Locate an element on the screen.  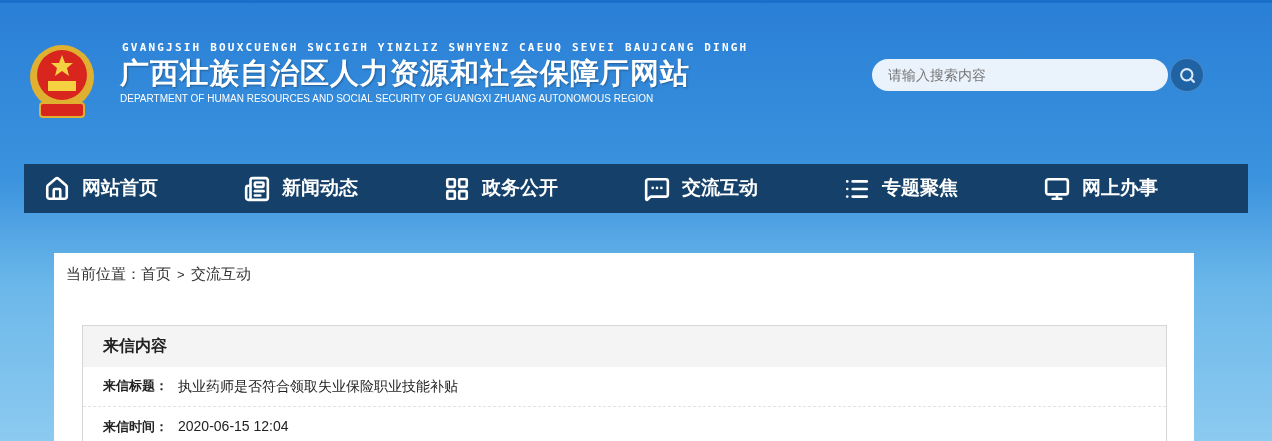
field-label: 来信时间： is located at coordinates (135, 426).